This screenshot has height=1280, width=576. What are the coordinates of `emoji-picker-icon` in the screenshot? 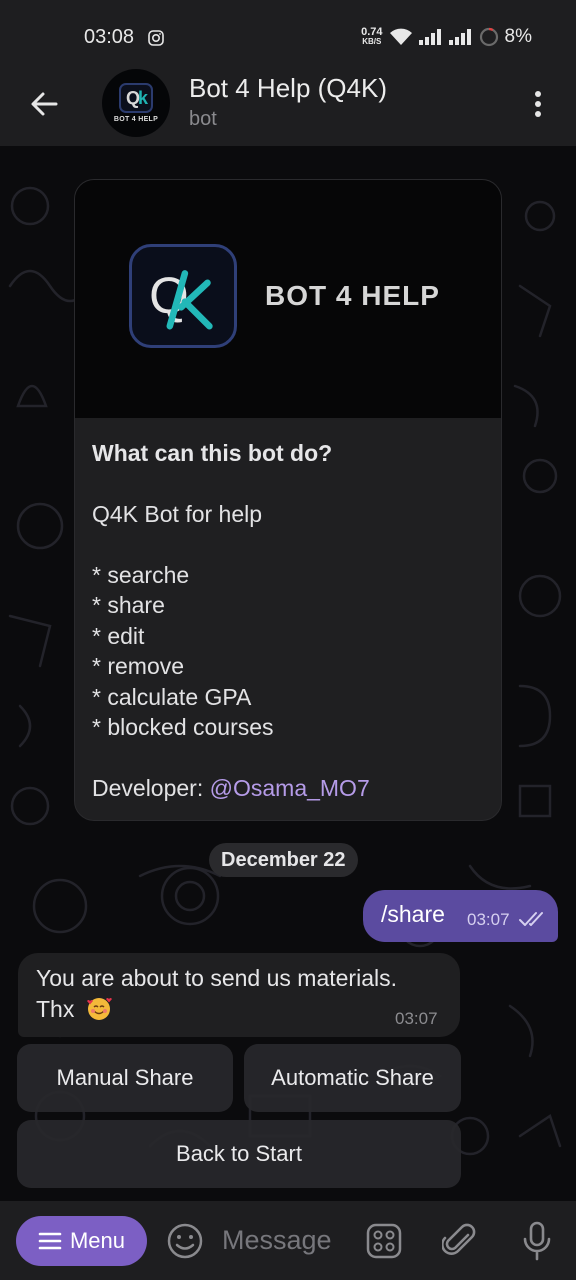 It's located at (185, 1241).